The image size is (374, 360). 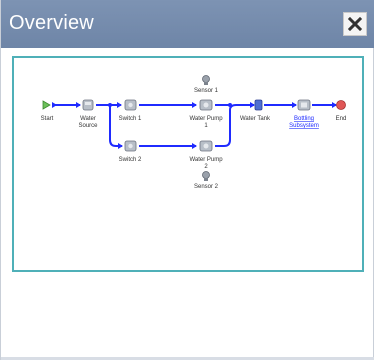 What do you see at coordinates (130, 160) in the screenshot?
I see `node-switch-2-label: Switch 2` at bounding box center [130, 160].